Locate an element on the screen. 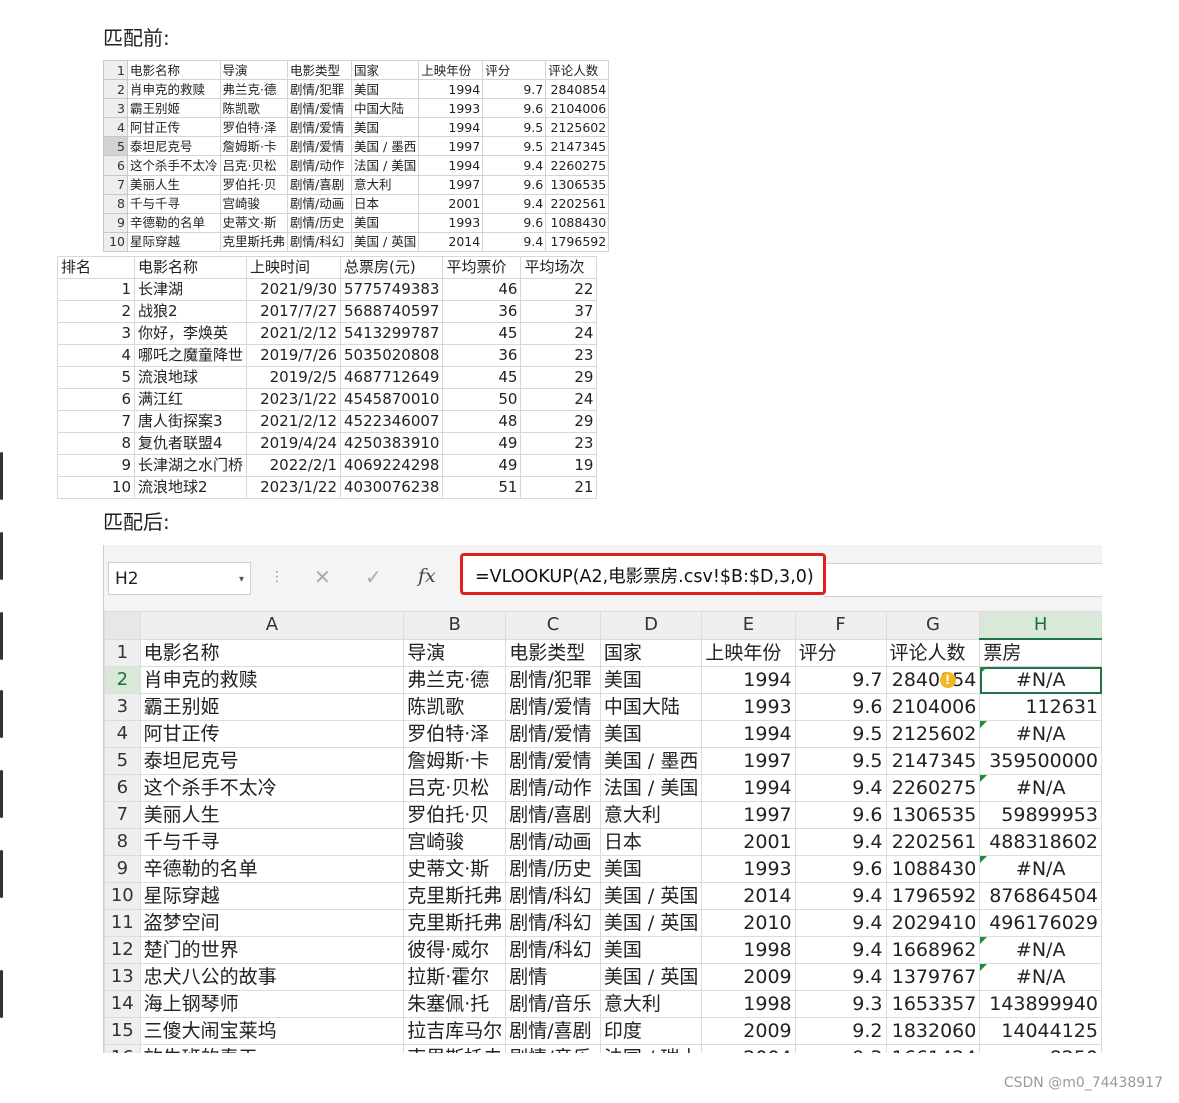  column-header-a: A is located at coordinates (272, 625).